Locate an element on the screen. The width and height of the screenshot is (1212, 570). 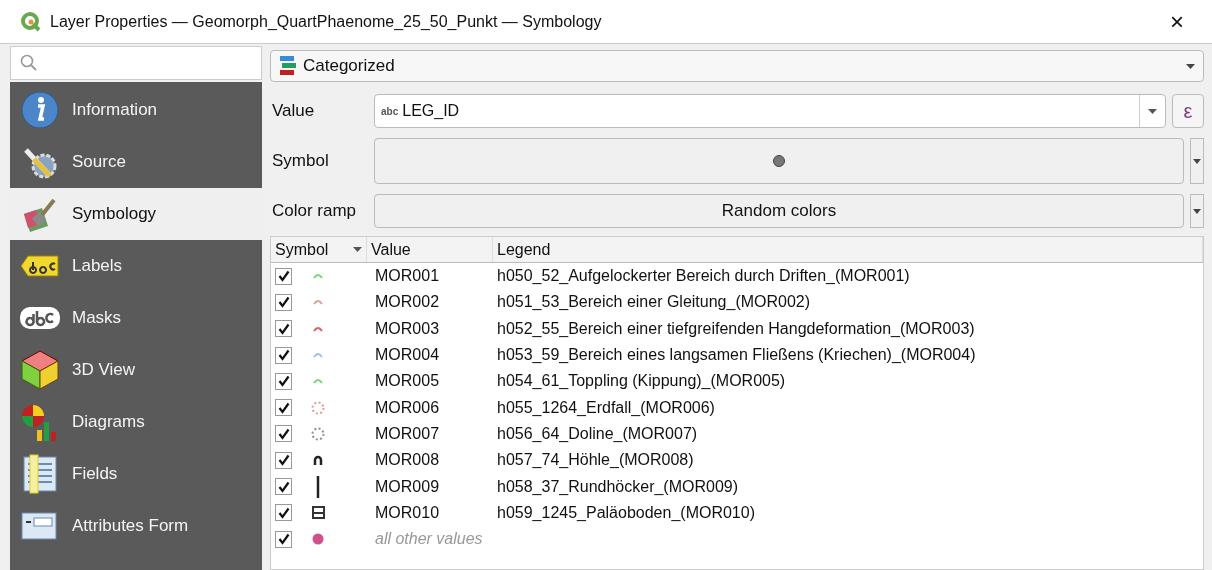
table-cell-text: MOR003 is located at coordinates (407, 328).